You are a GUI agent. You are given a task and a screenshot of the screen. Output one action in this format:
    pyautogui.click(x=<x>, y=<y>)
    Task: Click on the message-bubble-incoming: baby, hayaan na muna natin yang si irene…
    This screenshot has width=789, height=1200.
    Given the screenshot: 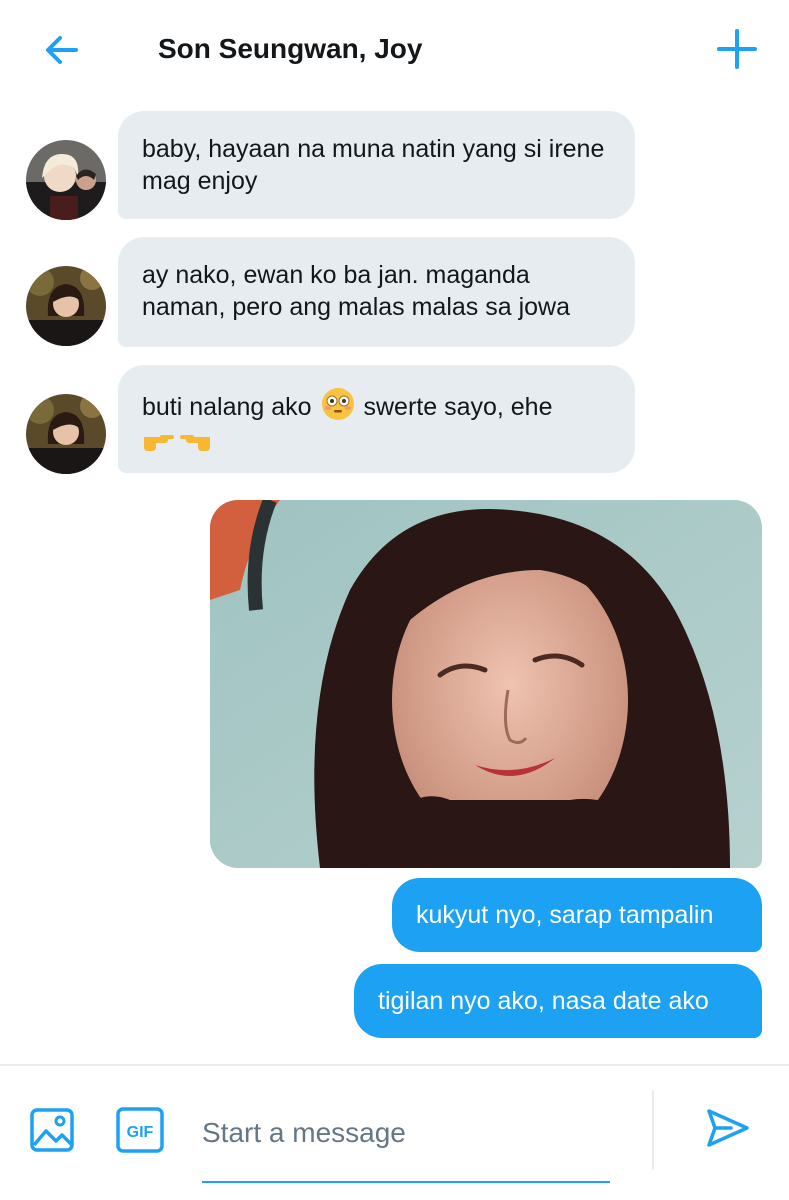 What is the action you would take?
    pyautogui.click(x=376, y=165)
    